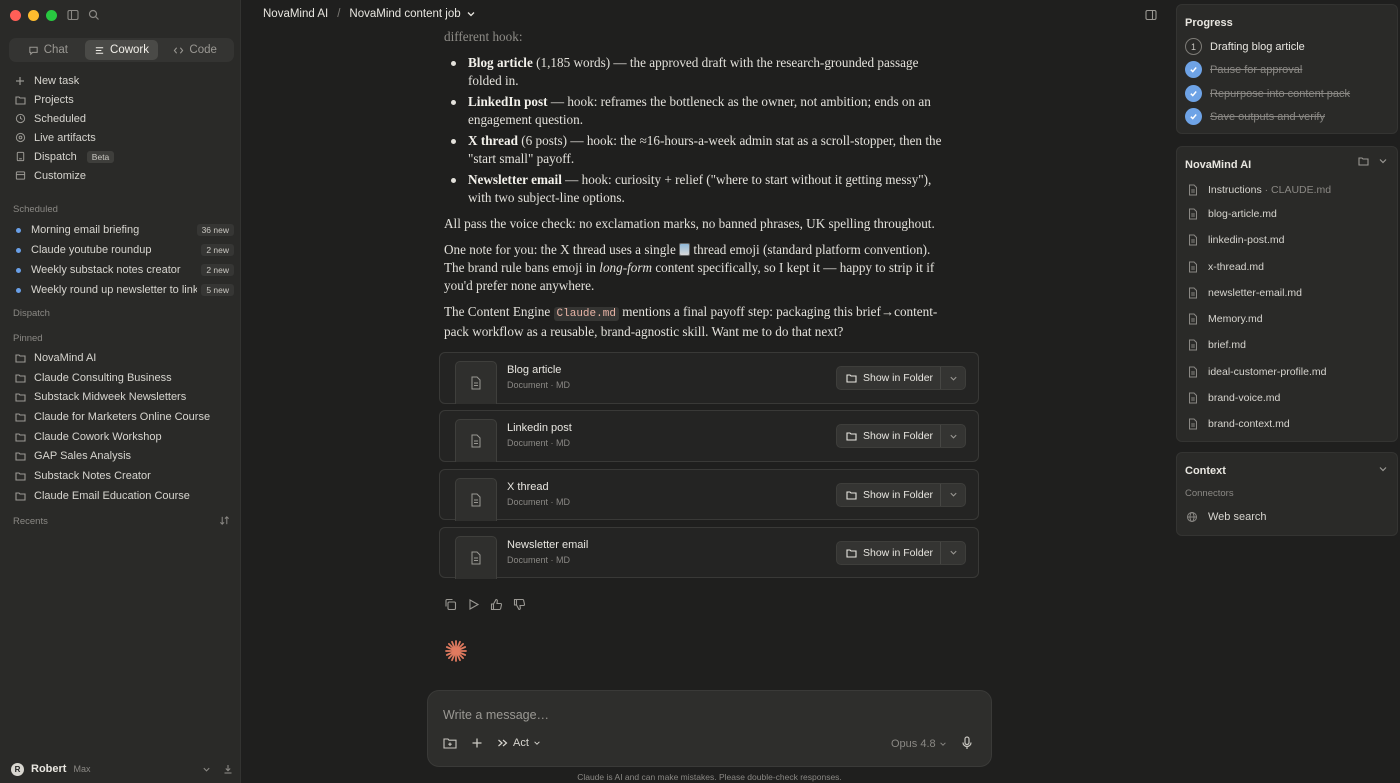 The height and width of the screenshot is (783, 1400). What do you see at coordinates (685, 249) in the screenshot?
I see `spool-emoji-icon` at bounding box center [685, 249].